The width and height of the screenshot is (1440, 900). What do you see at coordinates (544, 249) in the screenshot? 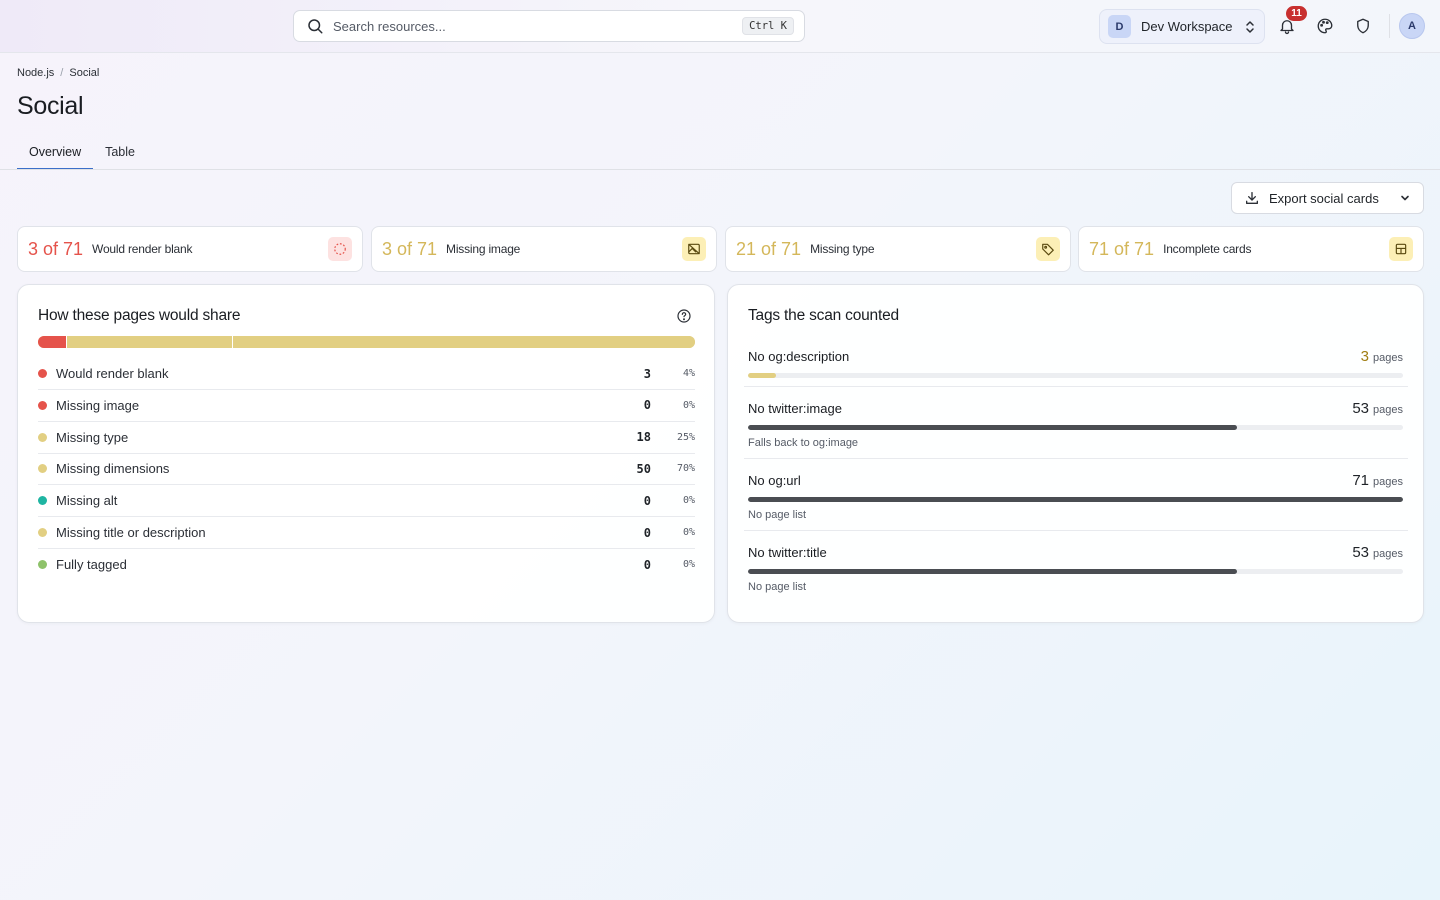
I see `stat-card-missing-image: 3 of 71 Missing image` at bounding box center [544, 249].